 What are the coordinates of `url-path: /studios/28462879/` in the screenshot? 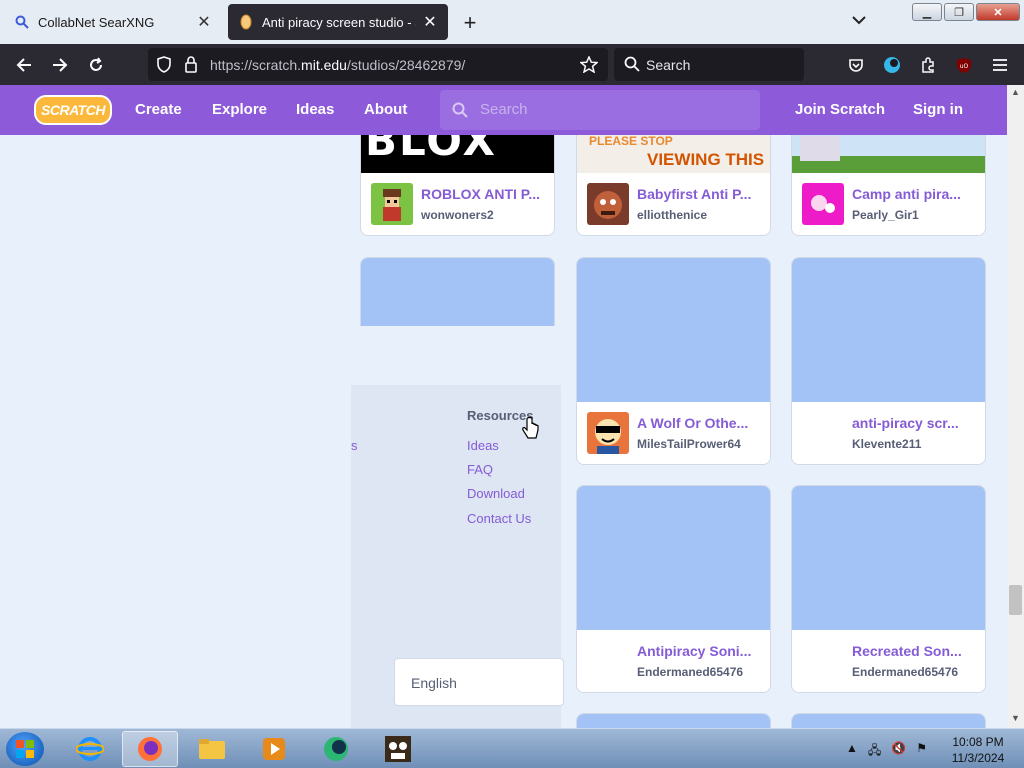 It's located at (406, 65).